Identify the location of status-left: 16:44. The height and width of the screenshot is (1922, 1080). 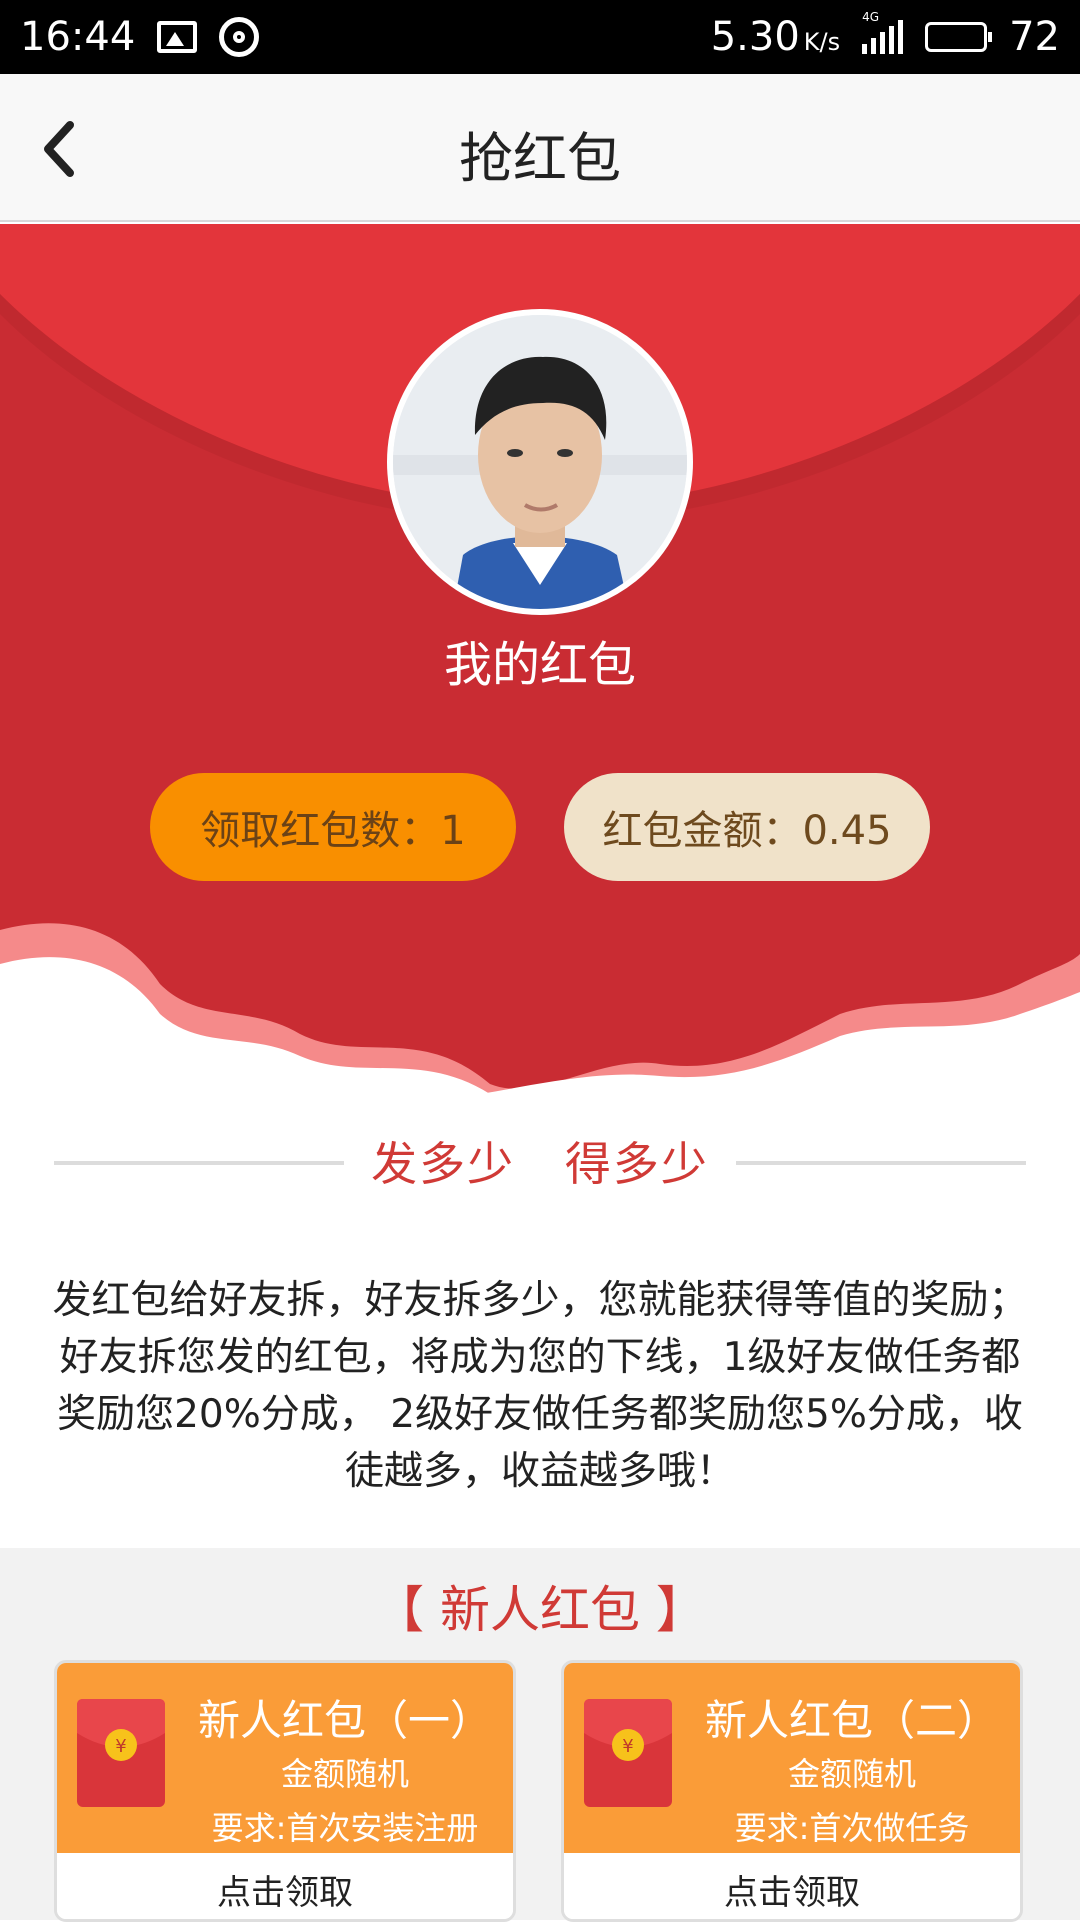
(140, 37).